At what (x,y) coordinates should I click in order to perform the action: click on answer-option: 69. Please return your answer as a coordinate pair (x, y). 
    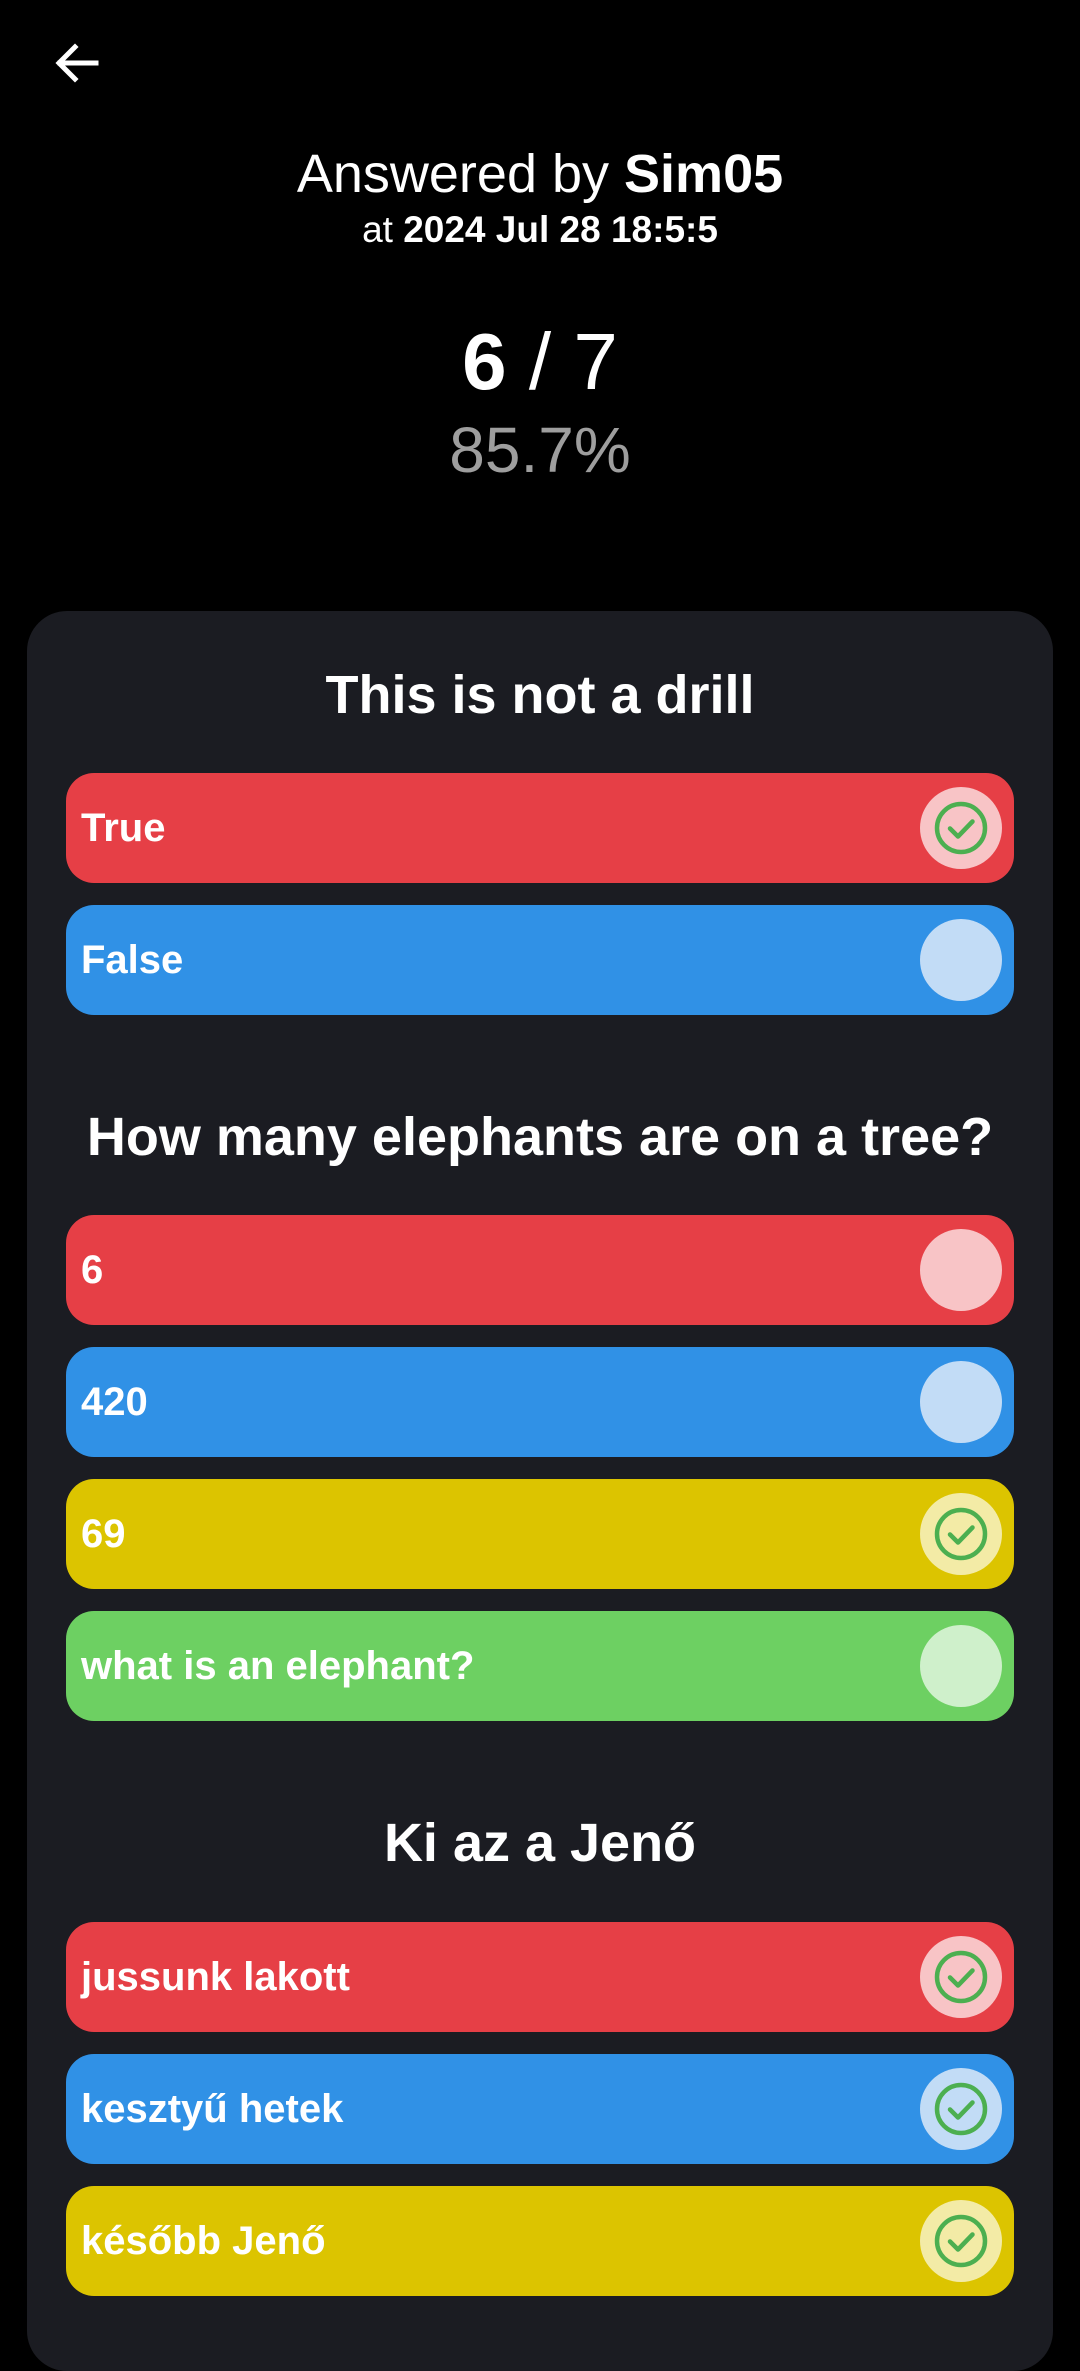
    Looking at the image, I should click on (540, 1534).